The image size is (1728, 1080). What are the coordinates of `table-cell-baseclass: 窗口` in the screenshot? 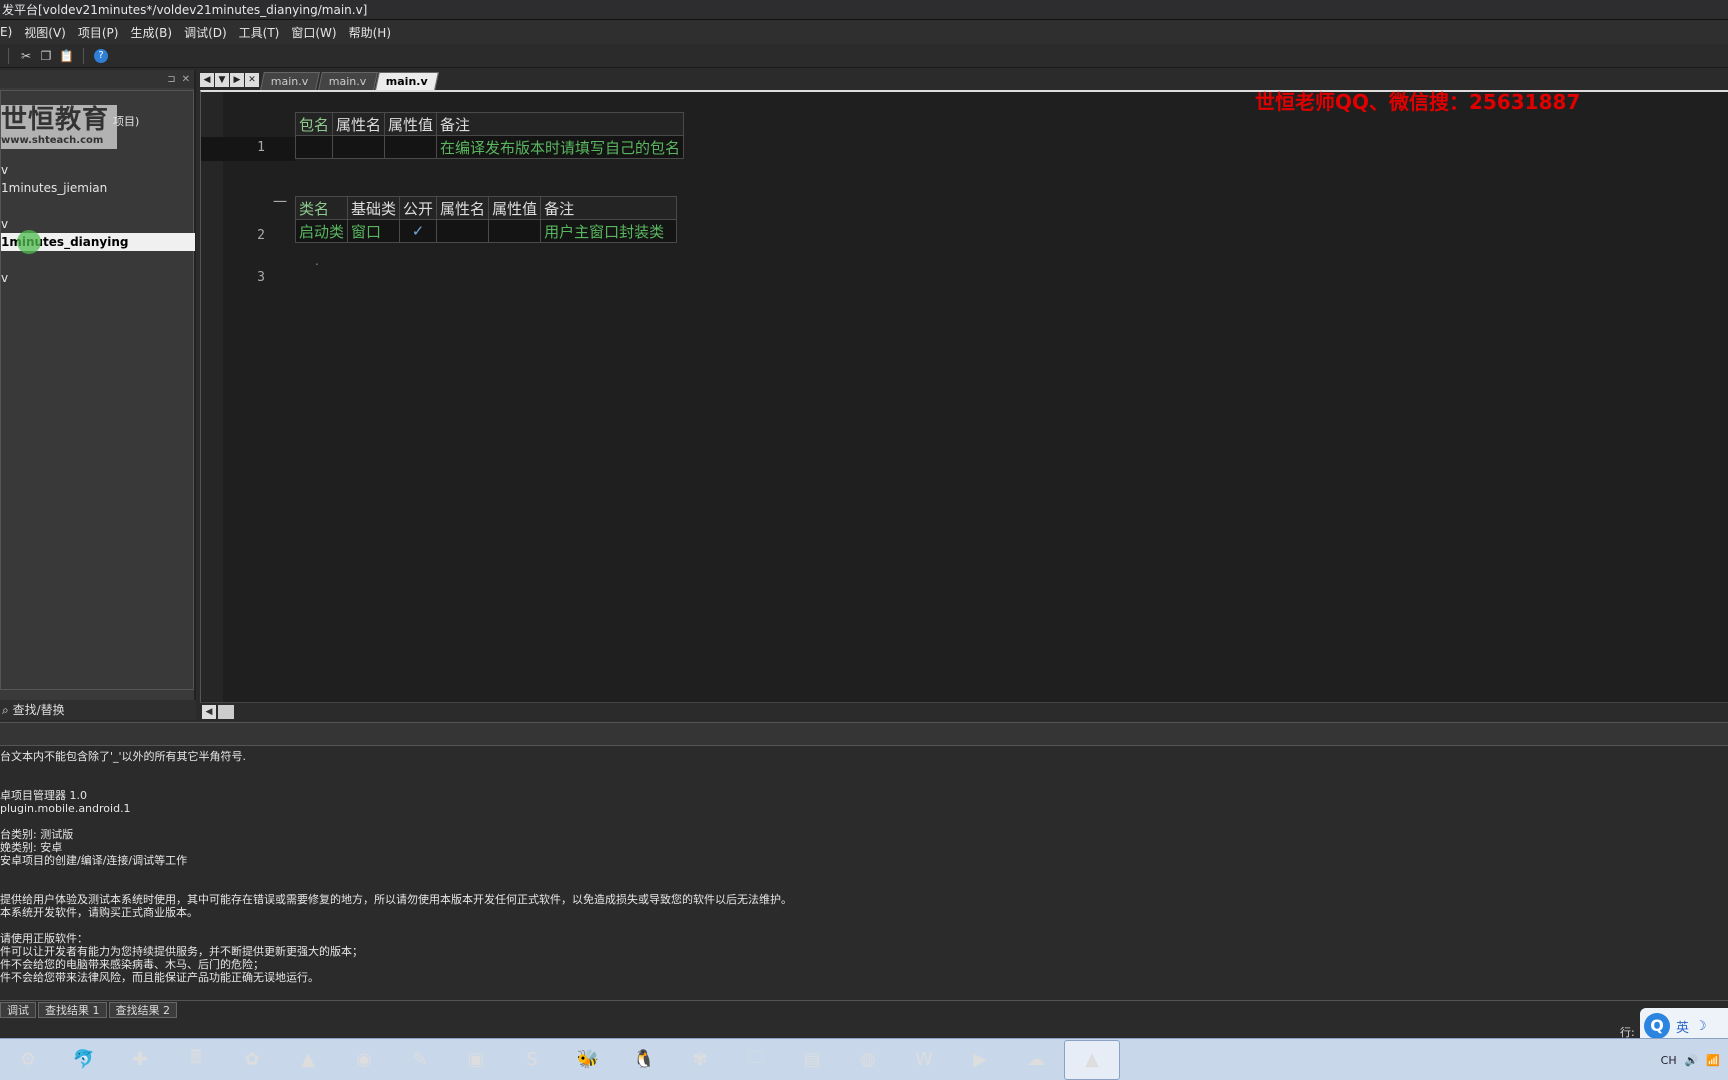 It's located at (374, 231).